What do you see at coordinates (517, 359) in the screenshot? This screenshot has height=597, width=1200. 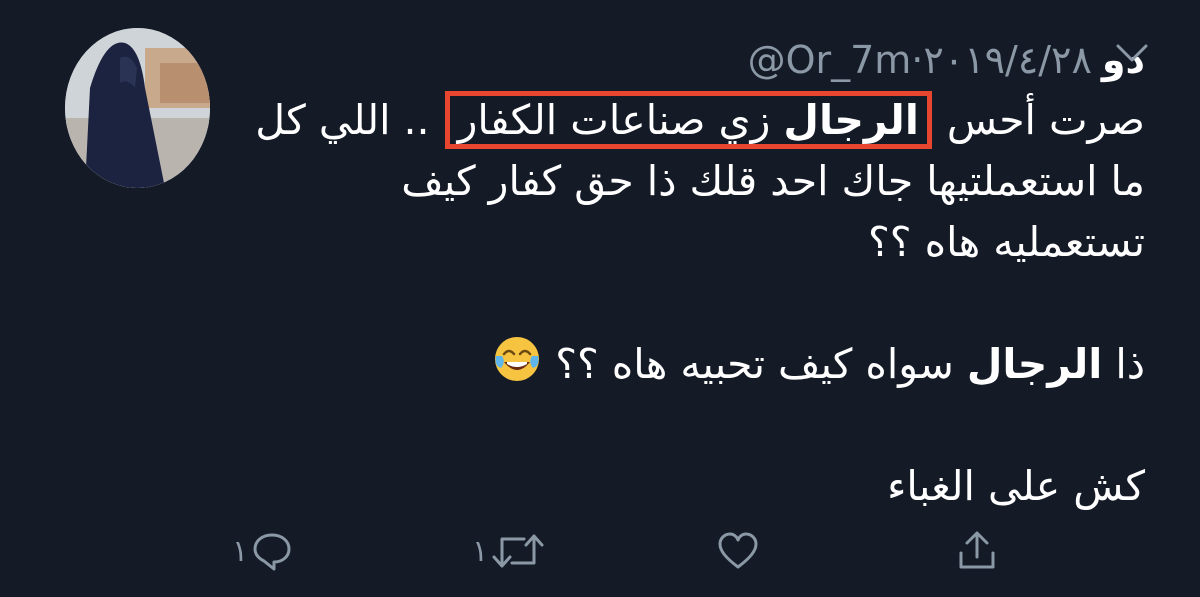 I see `face-with-tears-of-joy-emoji` at bounding box center [517, 359].